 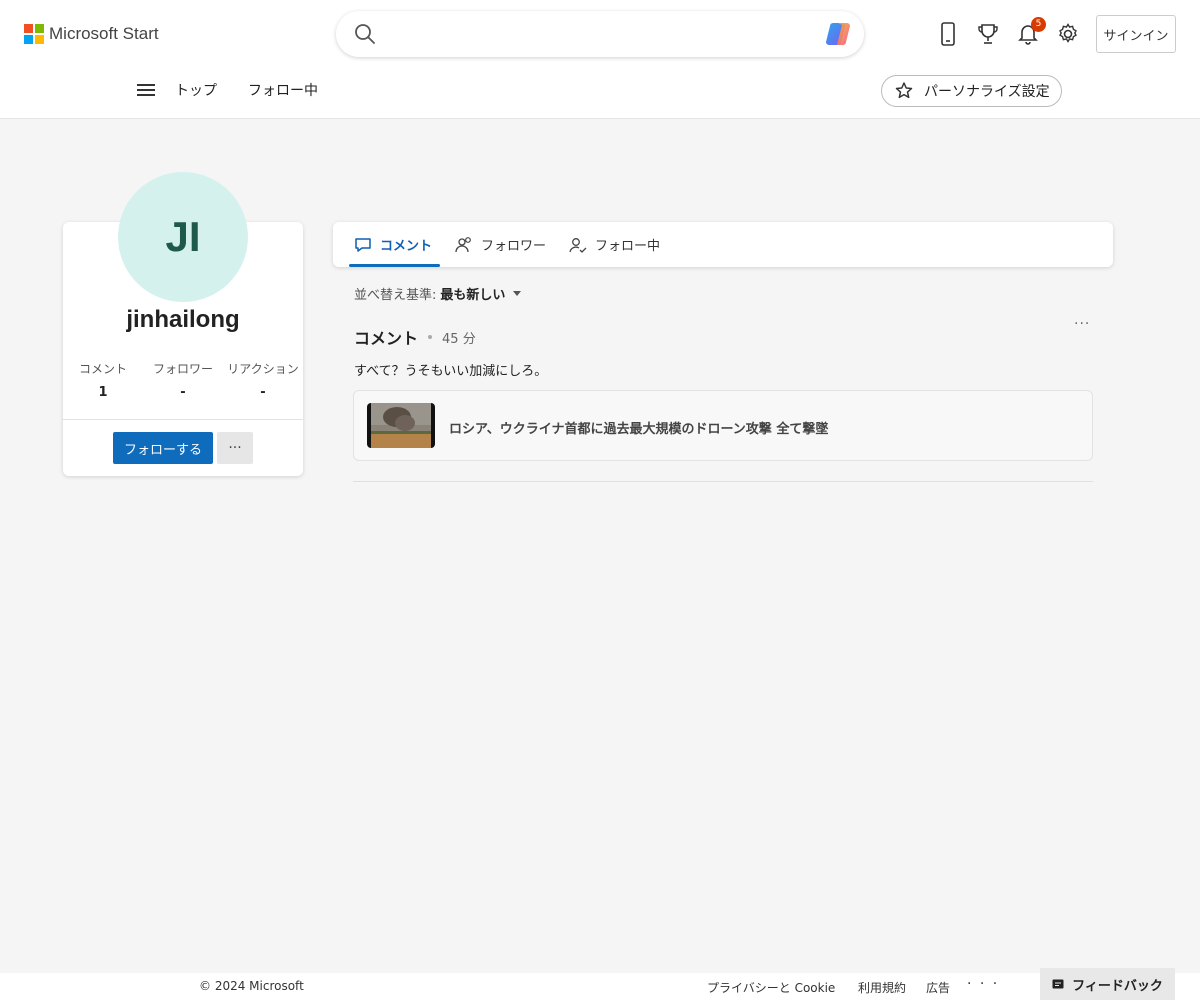 I want to click on feedback-icon, so click(x=1058, y=984).